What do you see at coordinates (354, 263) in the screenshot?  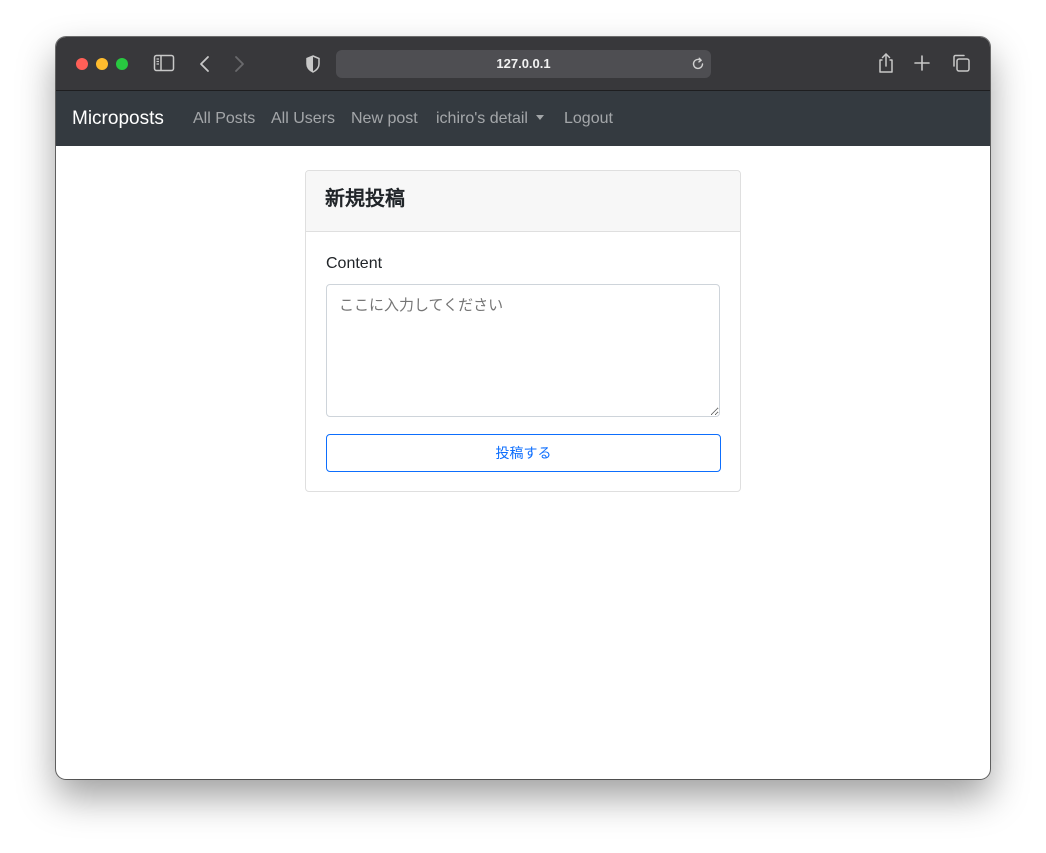 I see `content-label: Content` at bounding box center [354, 263].